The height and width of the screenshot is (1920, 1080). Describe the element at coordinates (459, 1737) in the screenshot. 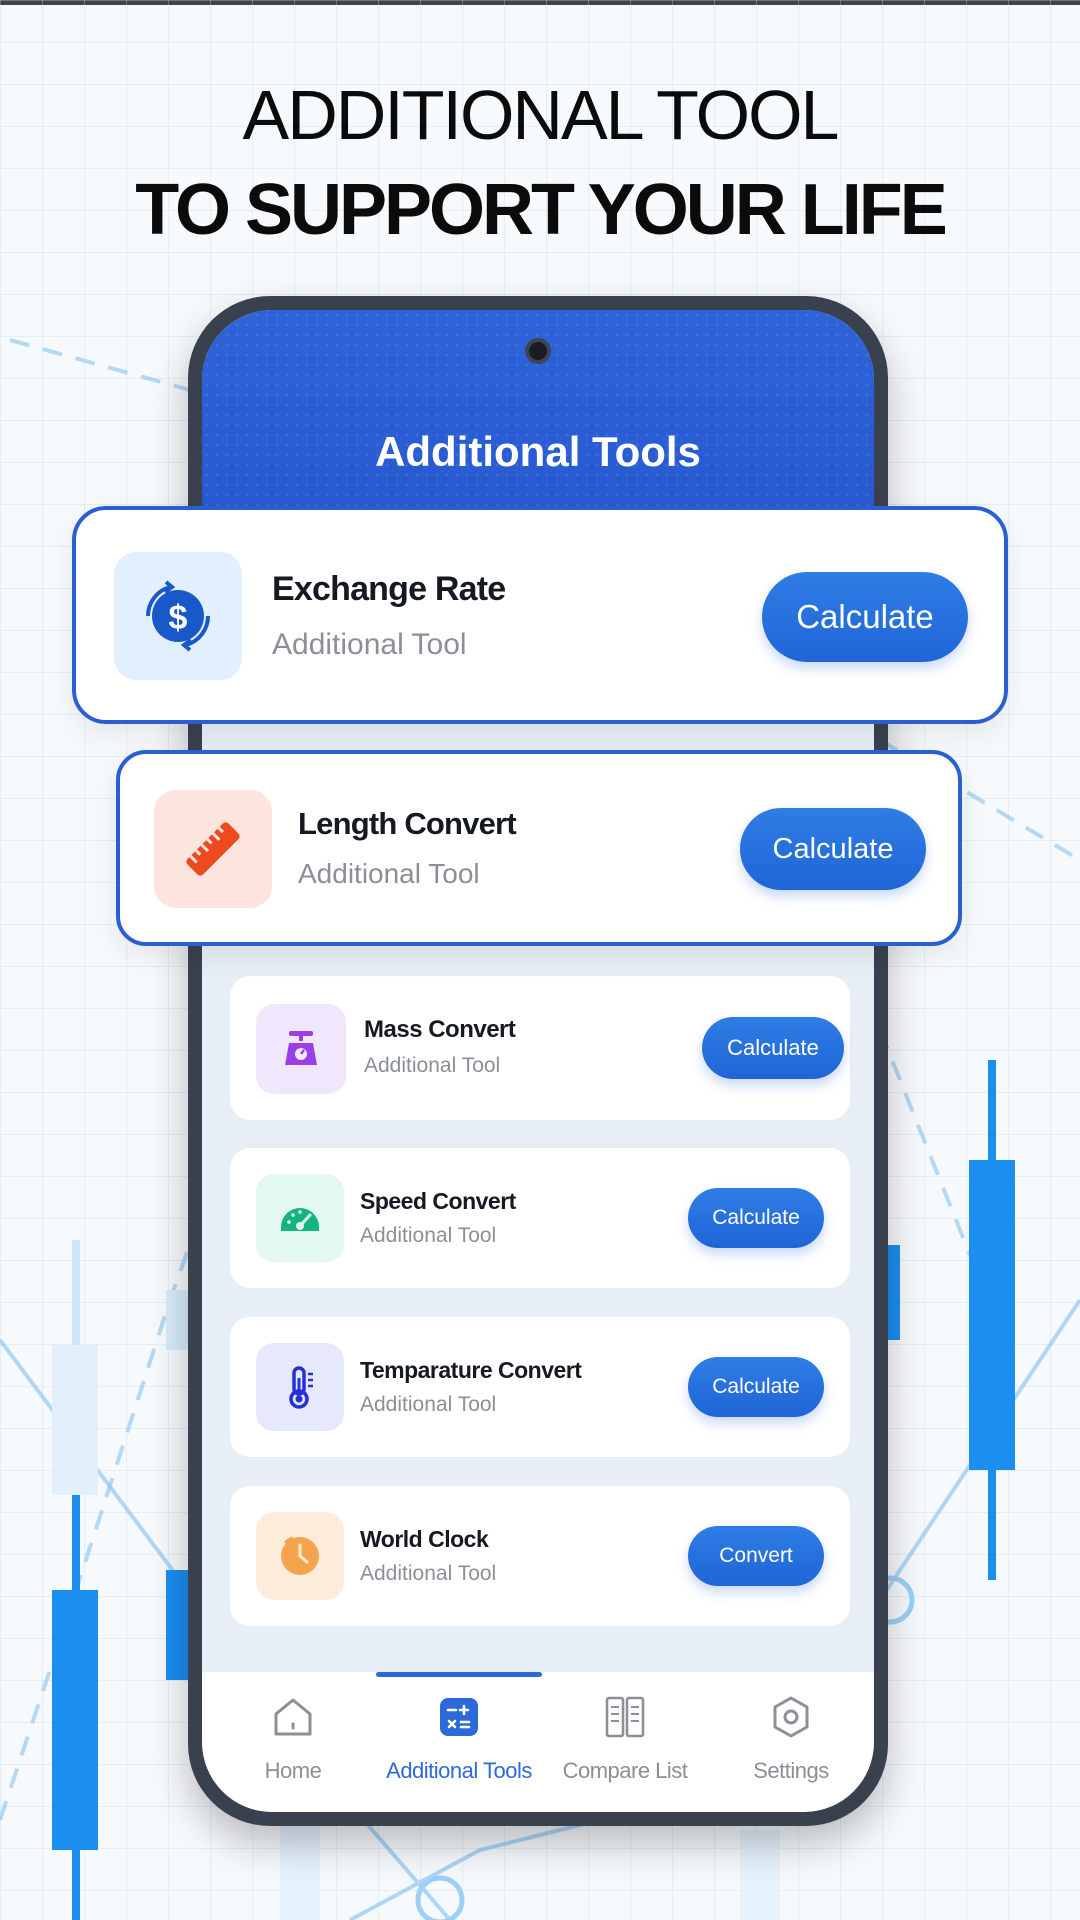

I see `nav-item-additional-tools: Additional Tools` at that location.